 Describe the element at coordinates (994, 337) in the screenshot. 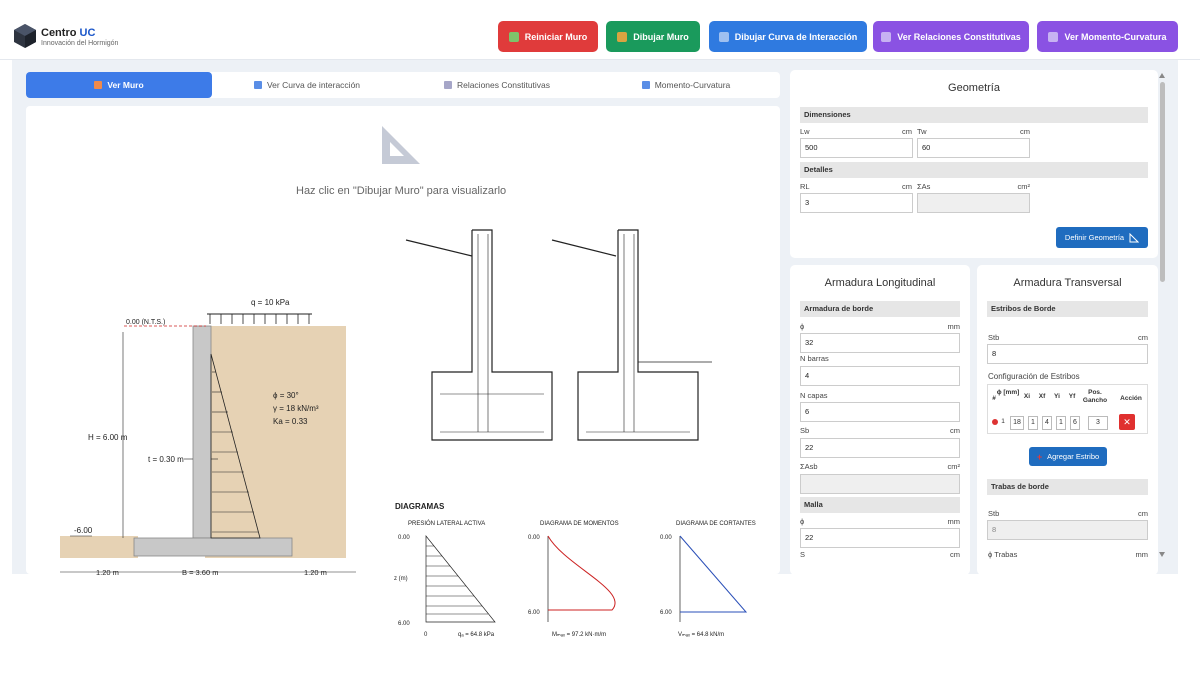

I see `stb-label: Stb` at that location.